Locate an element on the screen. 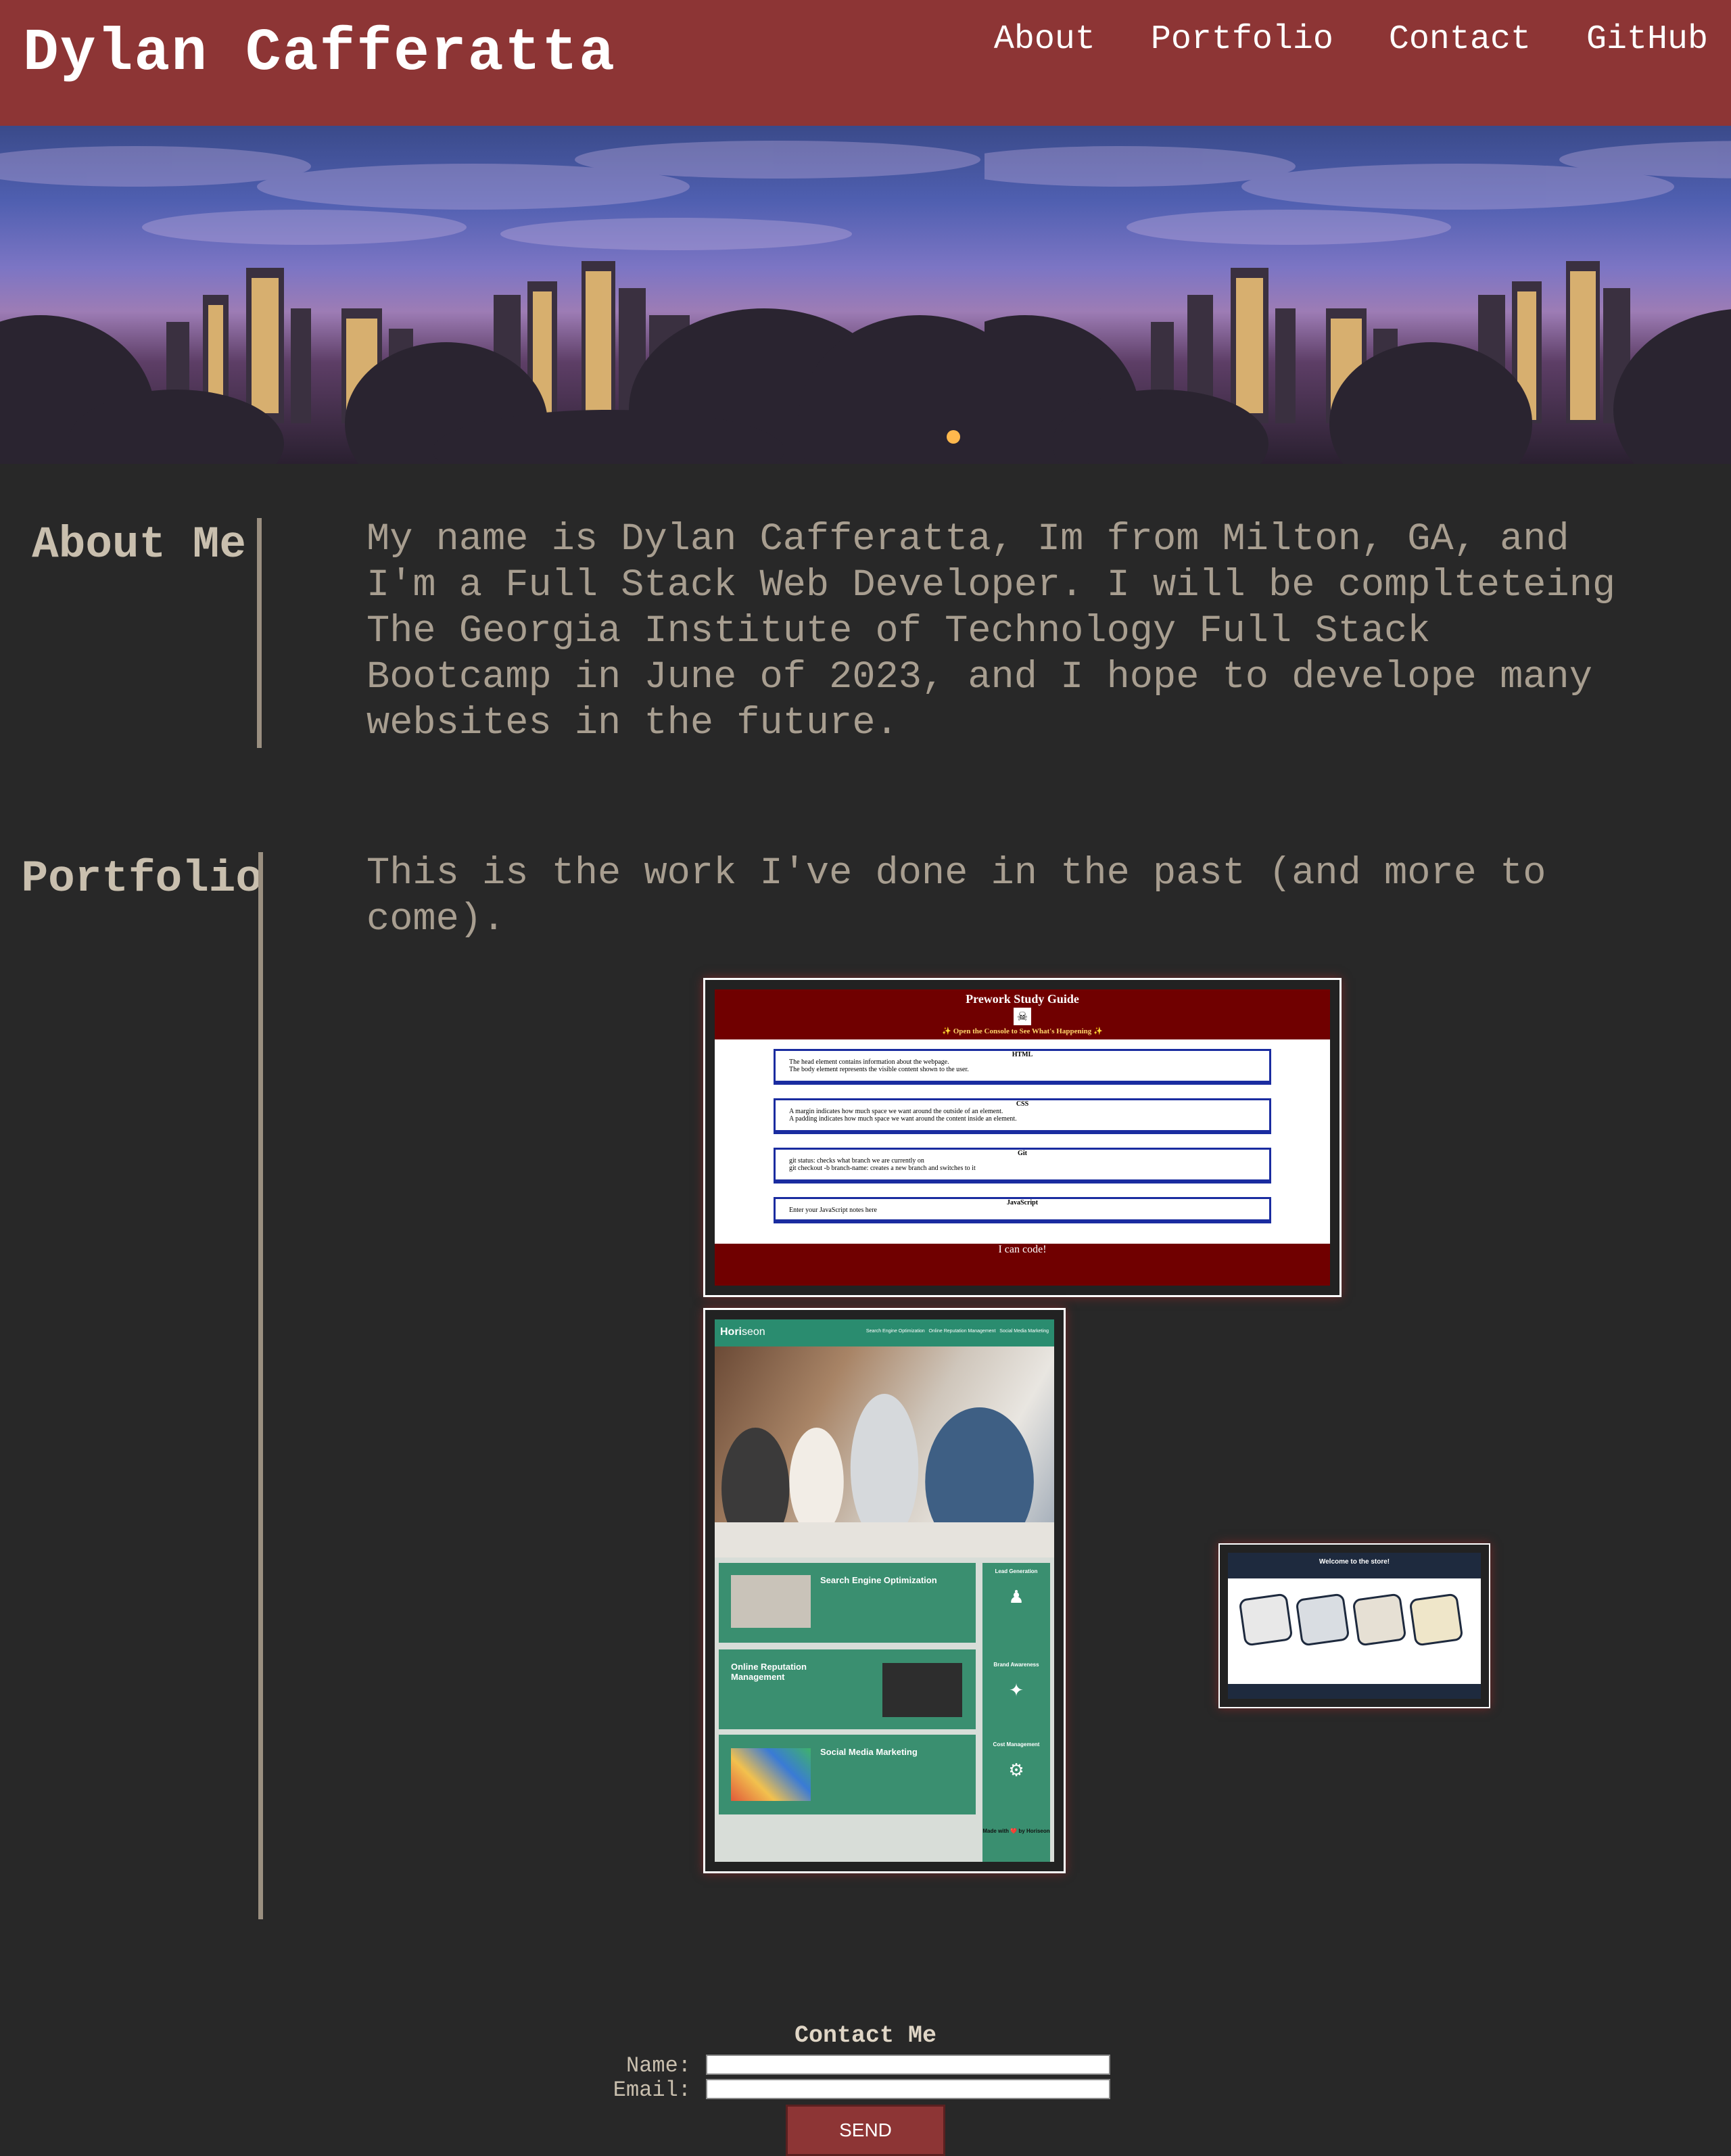 This screenshot has width=1731, height=2156. horiseon-card-reputation: Online Reputation Management is located at coordinates (847, 1689).